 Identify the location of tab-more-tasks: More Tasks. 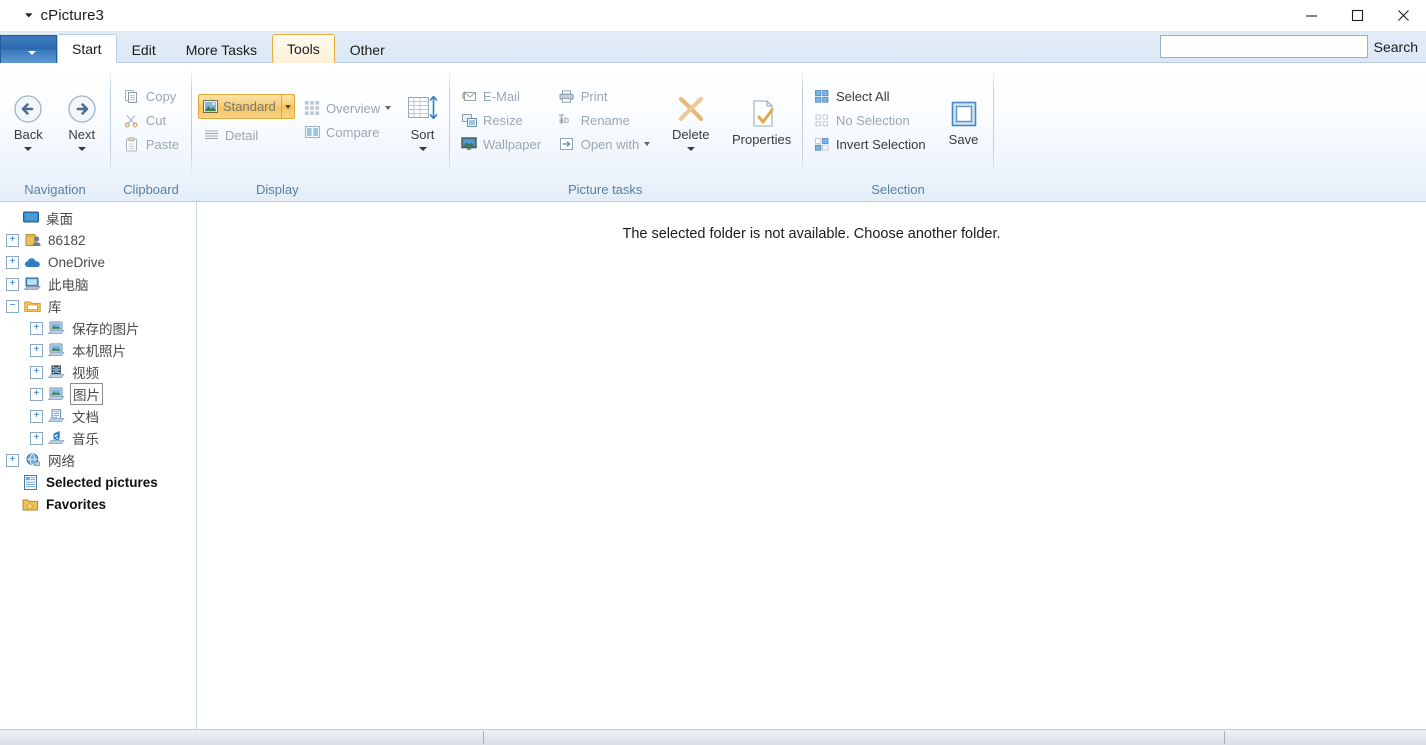
(221, 49).